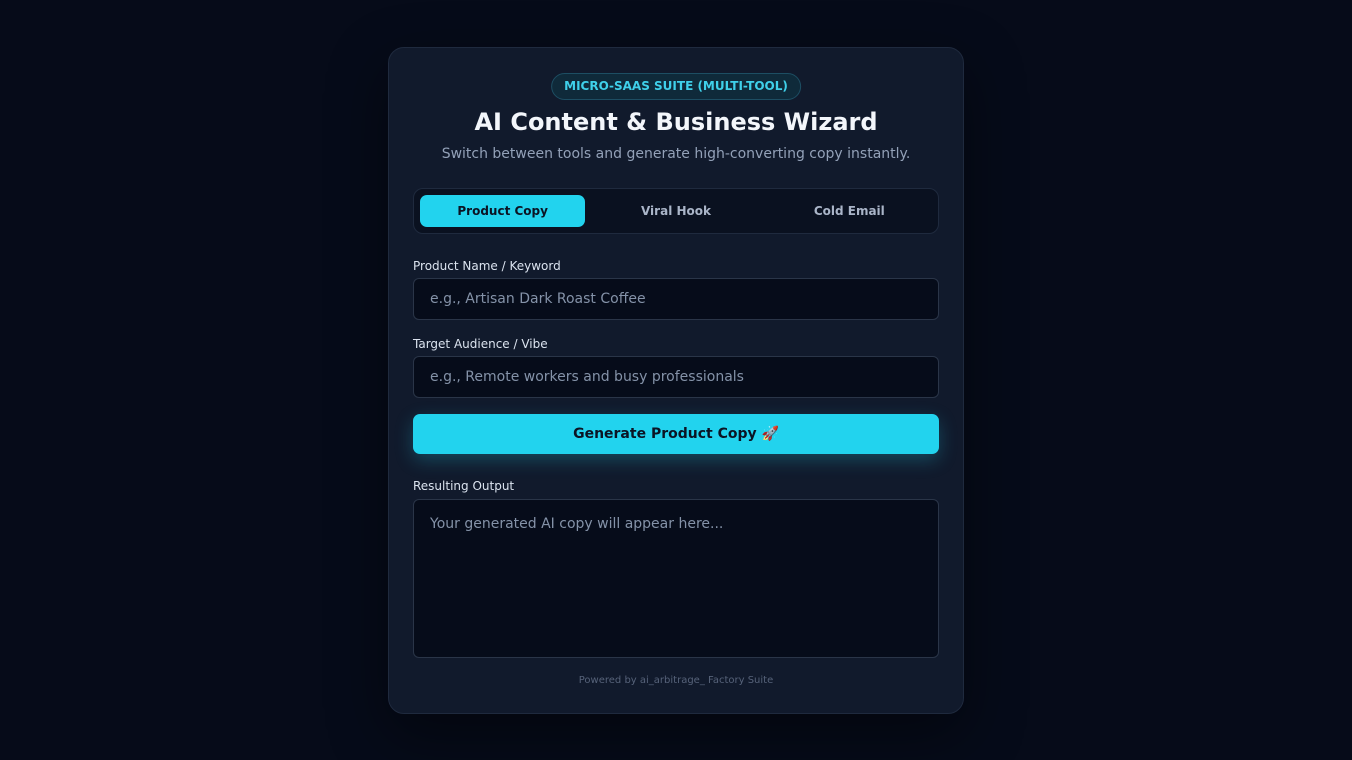 The height and width of the screenshot is (760, 1352). What do you see at coordinates (676, 680) in the screenshot?
I see `footer-credit: Powered by ai_arbitrage_ Factory Suite` at bounding box center [676, 680].